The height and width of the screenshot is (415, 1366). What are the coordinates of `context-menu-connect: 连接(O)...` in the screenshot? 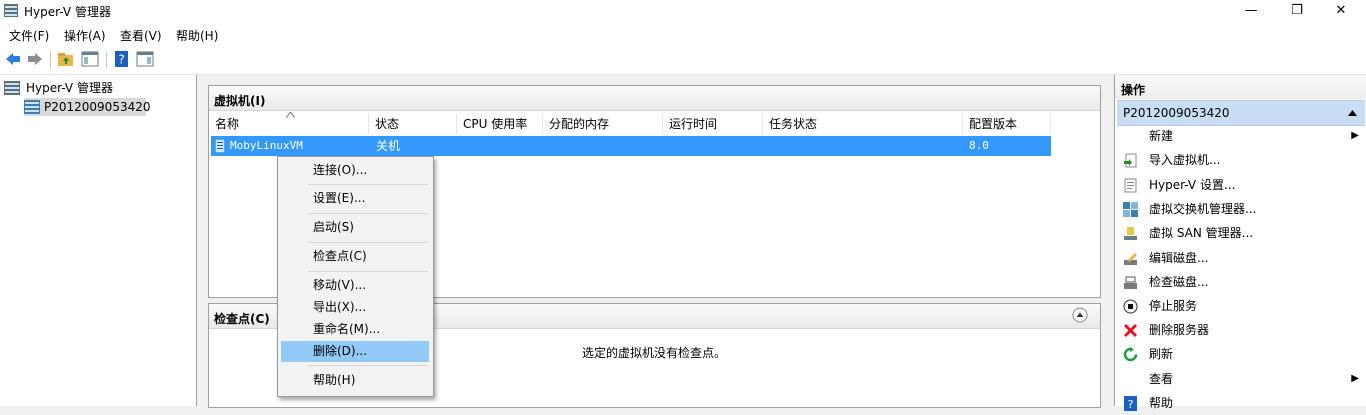 It's located at (355, 170).